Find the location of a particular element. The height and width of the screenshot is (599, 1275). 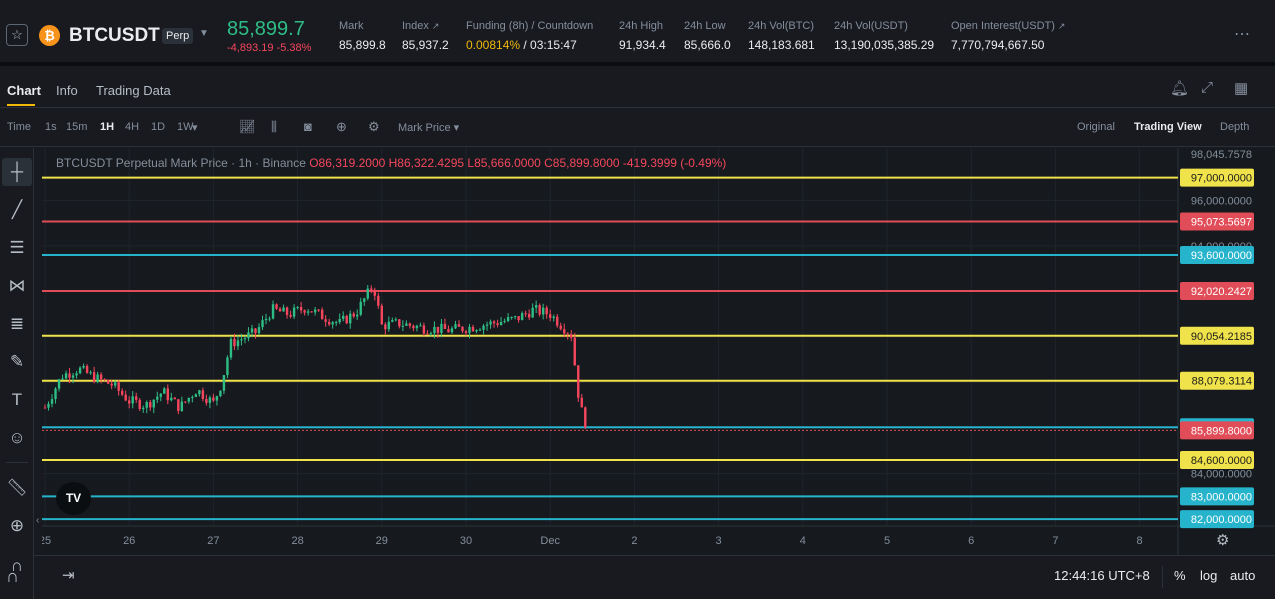

price-tick-label: 84,000.0000 is located at coordinates (1221, 475).